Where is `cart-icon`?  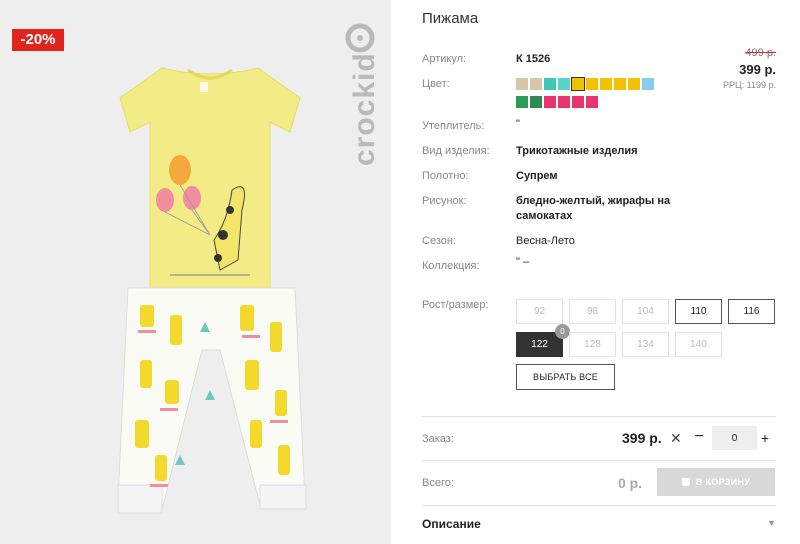
cart-icon is located at coordinates (685, 482).